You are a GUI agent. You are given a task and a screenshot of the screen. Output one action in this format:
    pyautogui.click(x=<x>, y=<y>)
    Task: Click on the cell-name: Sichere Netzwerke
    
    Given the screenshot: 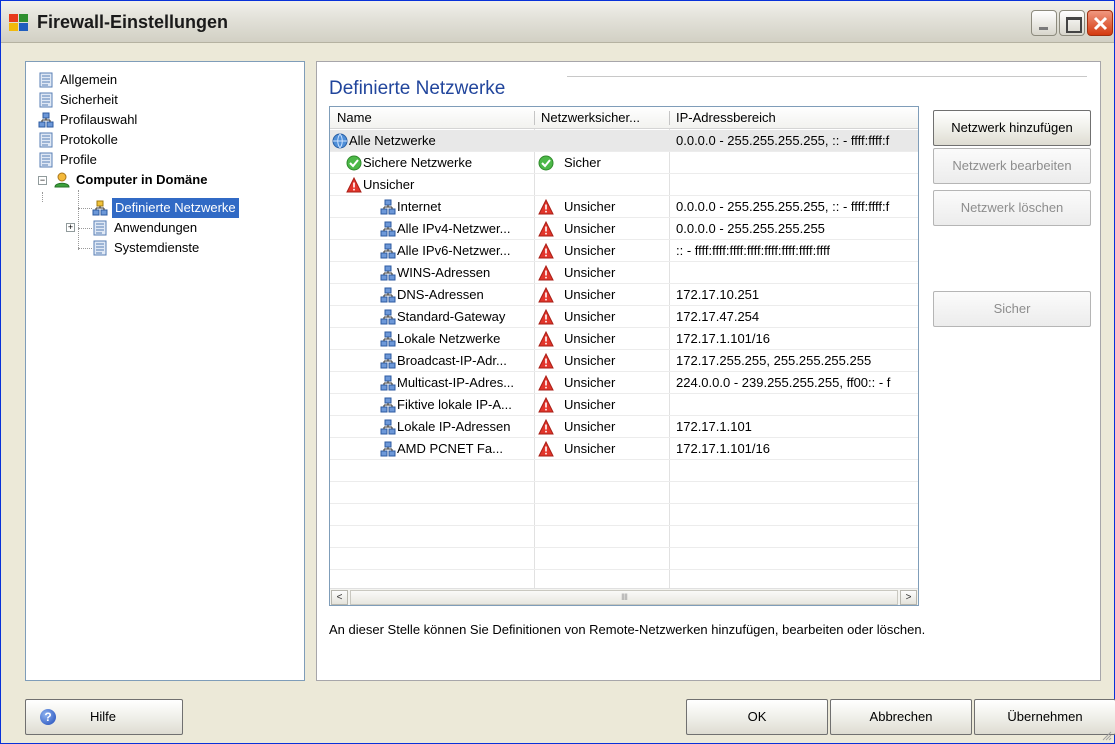 What is the action you would take?
    pyautogui.click(x=431, y=163)
    